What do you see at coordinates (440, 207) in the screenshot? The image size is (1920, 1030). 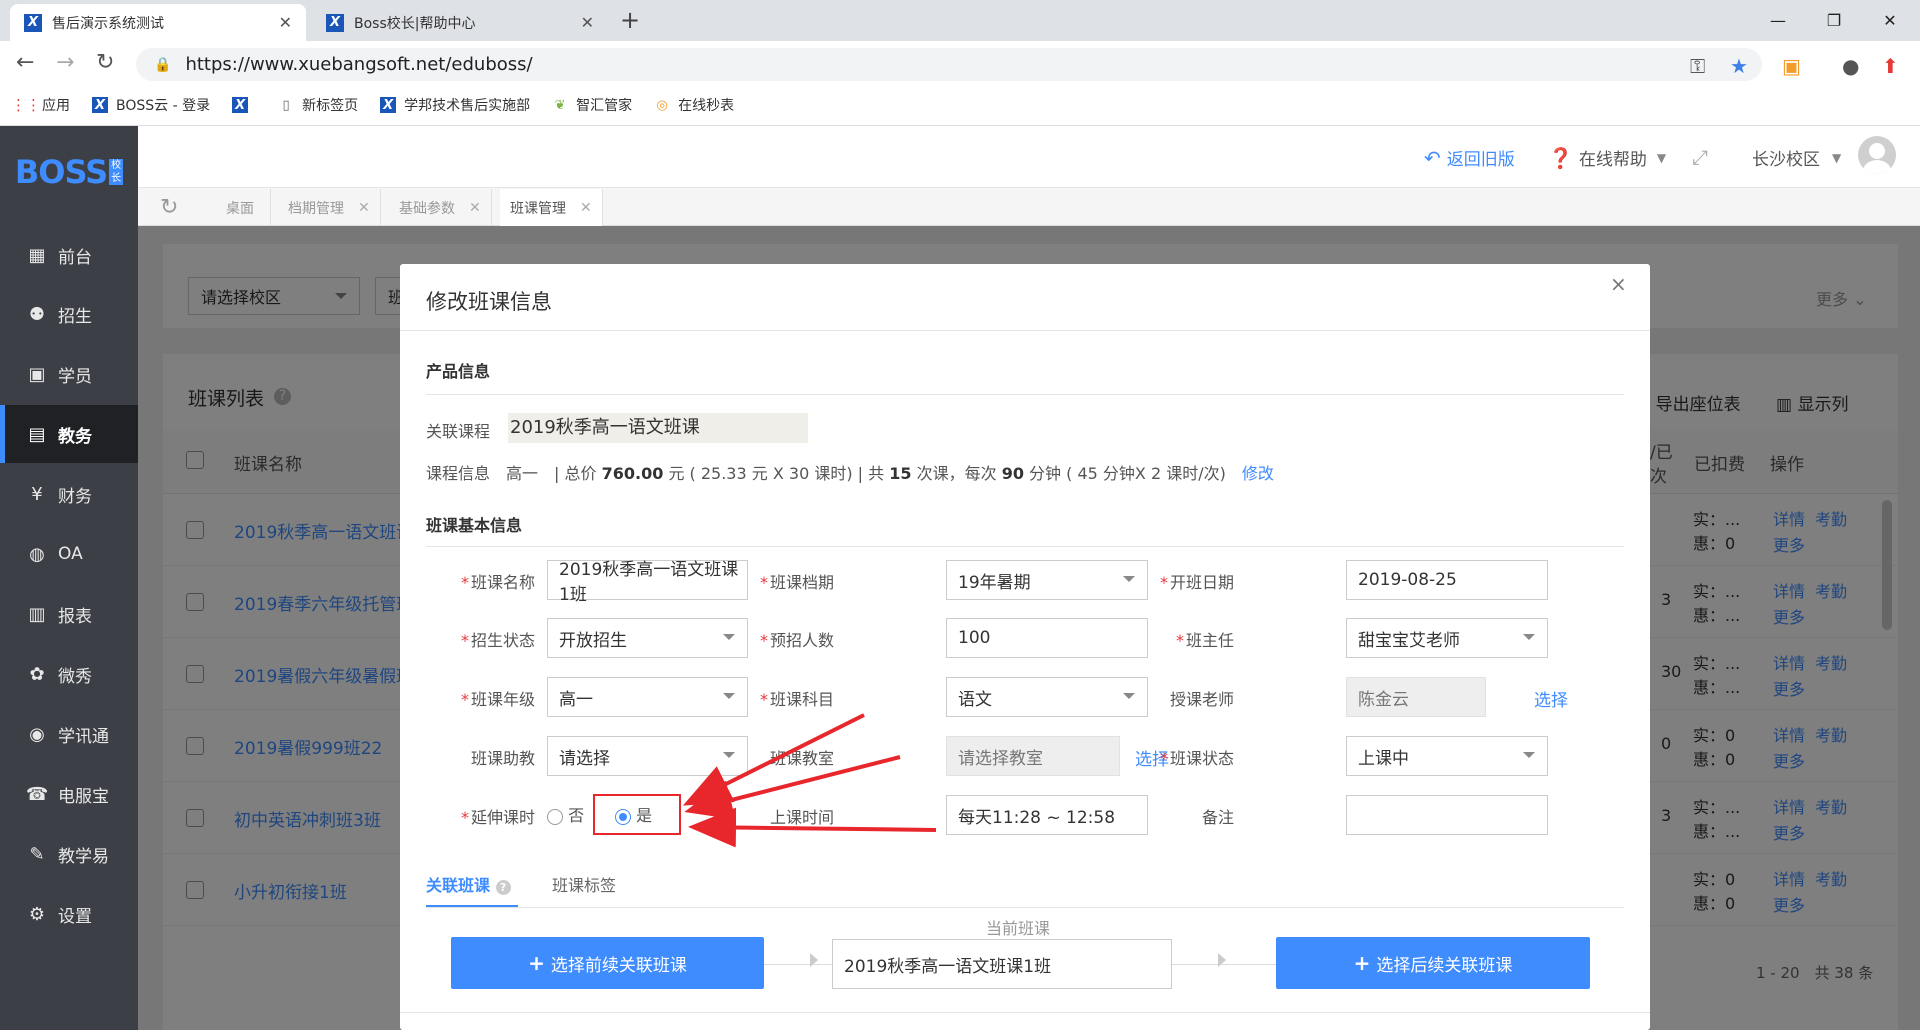 I see `tab-basic-params: 基础参数 ✕` at bounding box center [440, 207].